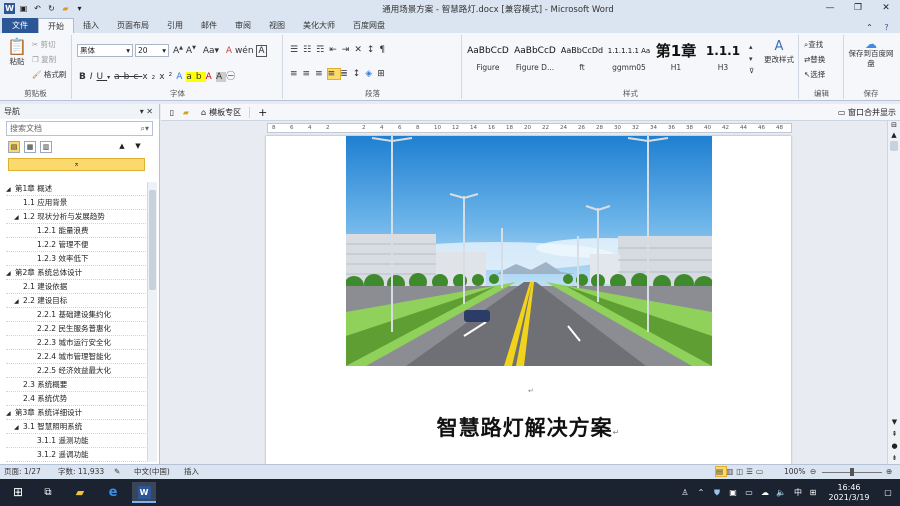 Image resolution: width=900 pixels, height=506 pixels. I want to click on nav-heading-item: 2.2.1 基础建设集约化, so click(77, 315).